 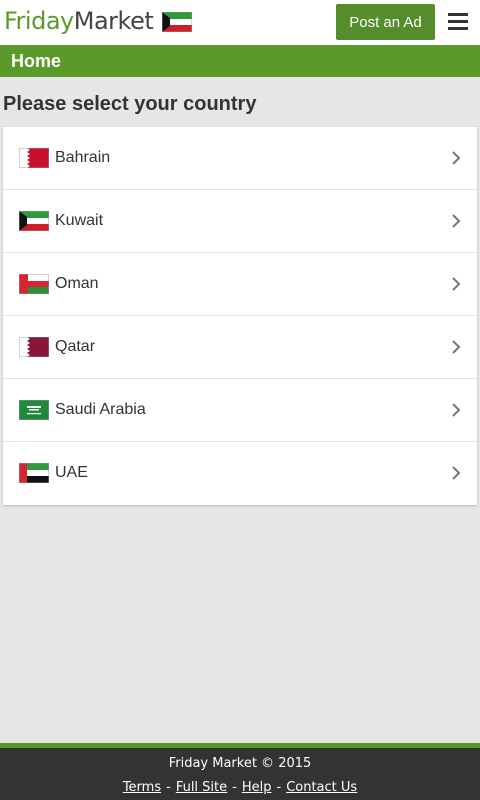 I want to click on country-item-qatar: Qatar, so click(x=240, y=347).